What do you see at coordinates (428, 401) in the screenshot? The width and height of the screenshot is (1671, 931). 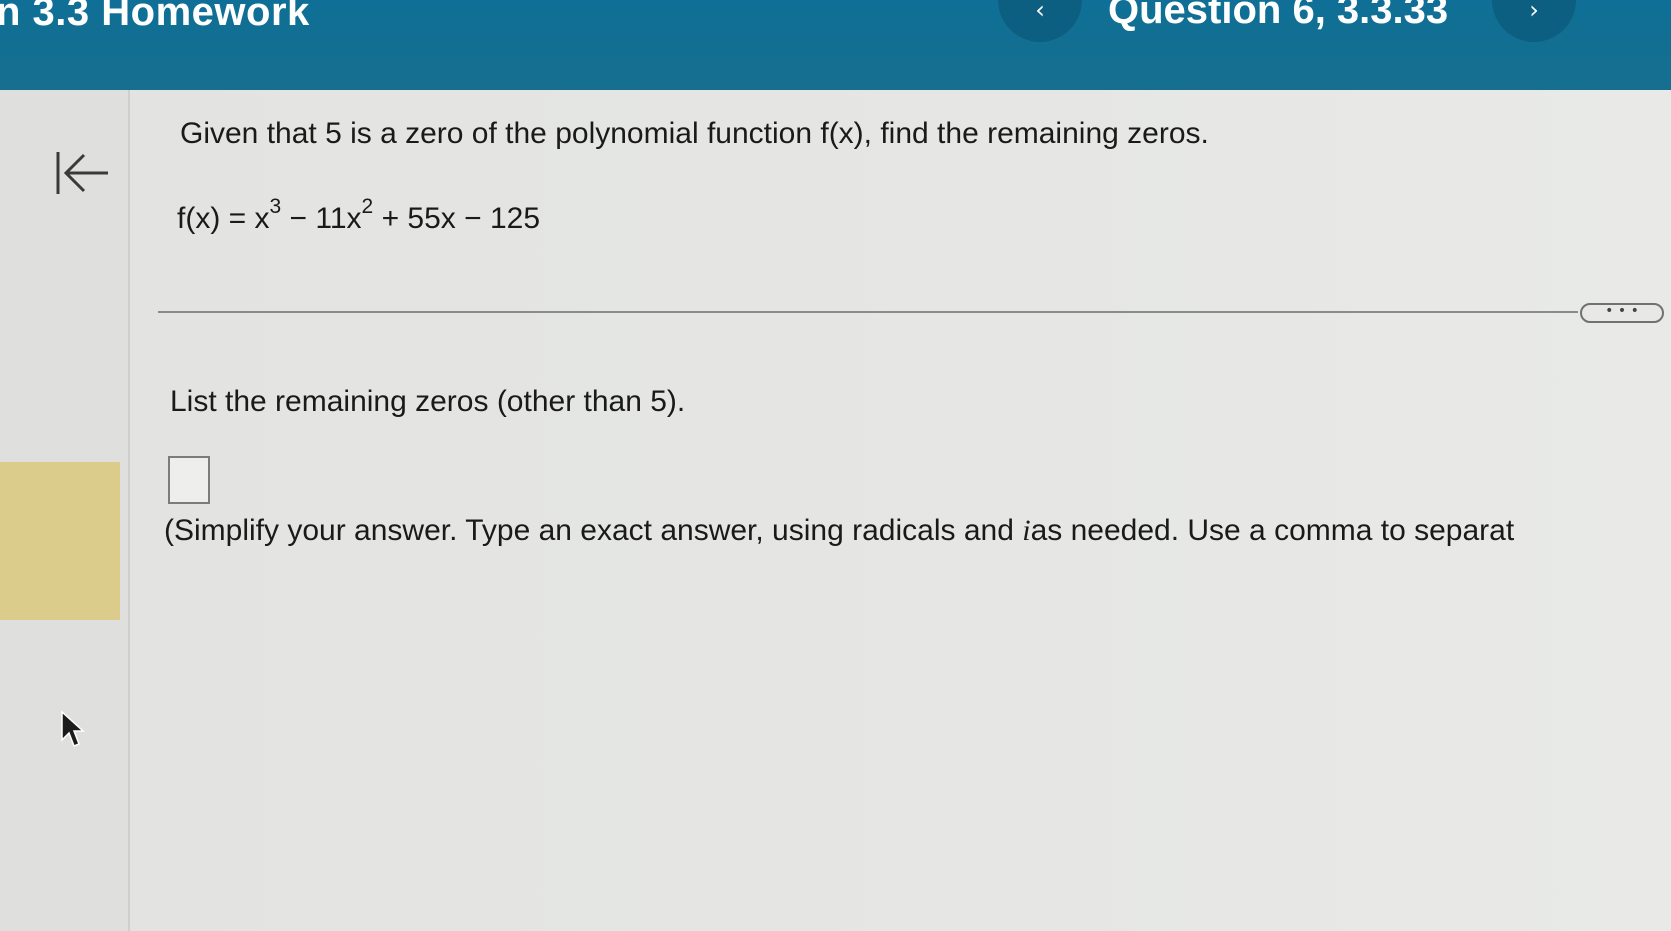 I see `answer-instruction: List the remaining zeros (other than 5).` at bounding box center [428, 401].